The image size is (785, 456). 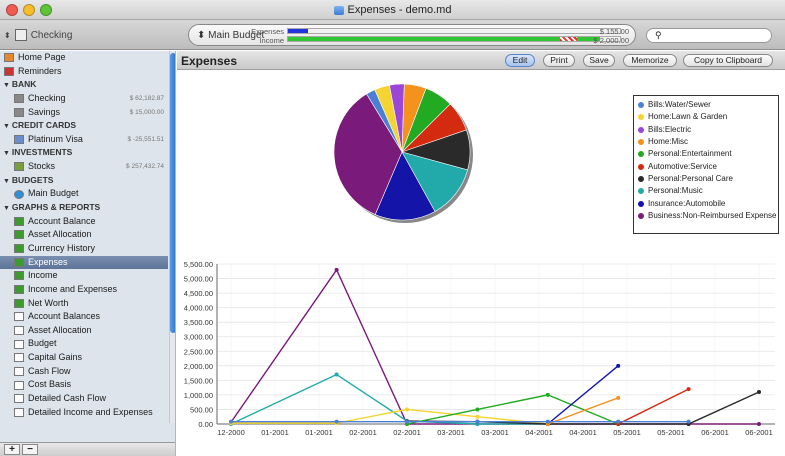 I want to click on y-tick-label: 1,000.00, so click(x=198, y=395).